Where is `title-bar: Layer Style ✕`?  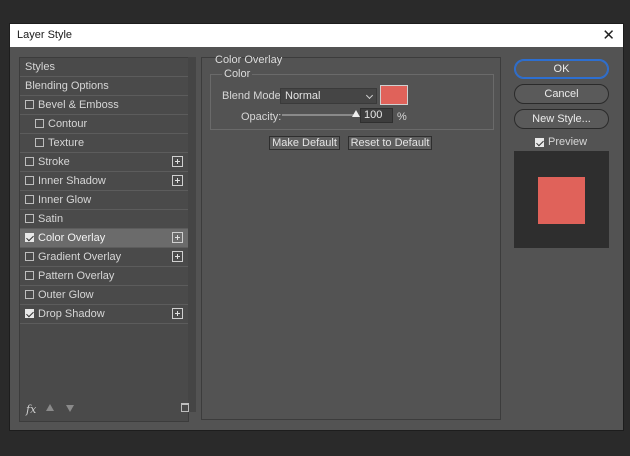
title-bar: Layer Style ✕ is located at coordinates (316, 35).